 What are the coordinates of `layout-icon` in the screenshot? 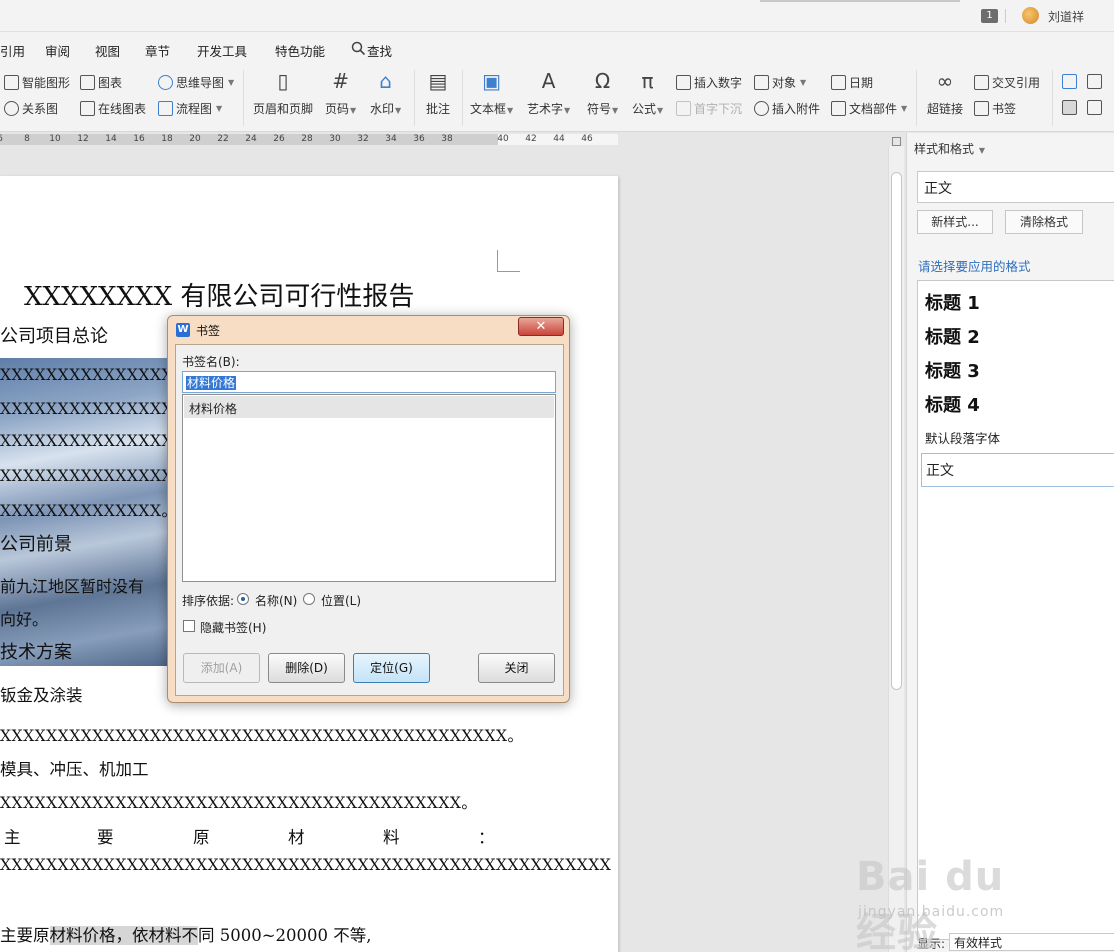 It's located at (1069, 81).